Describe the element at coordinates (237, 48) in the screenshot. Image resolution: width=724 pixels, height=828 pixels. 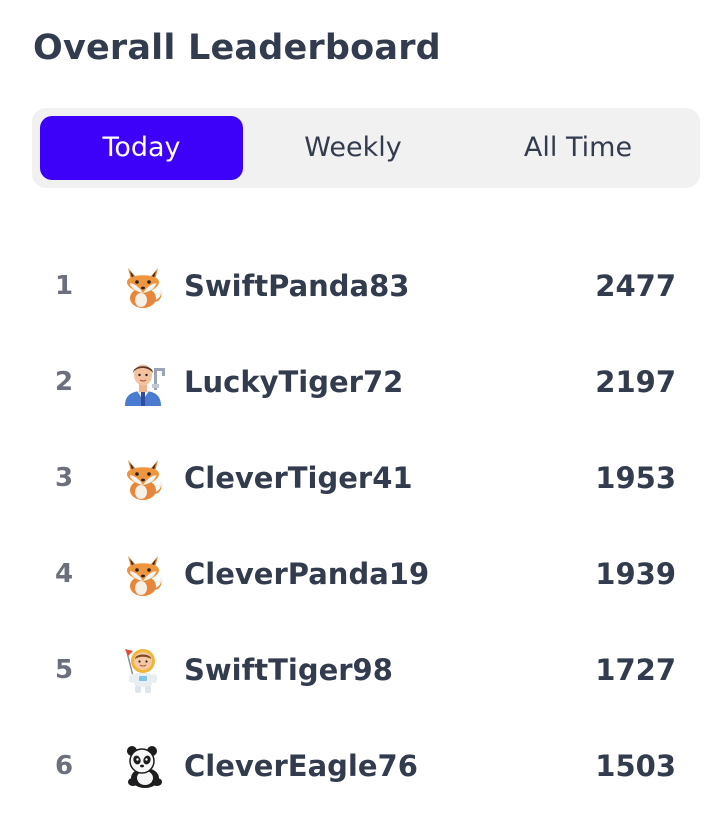
I see `leaderboard-title: Overall Leaderboard` at that location.